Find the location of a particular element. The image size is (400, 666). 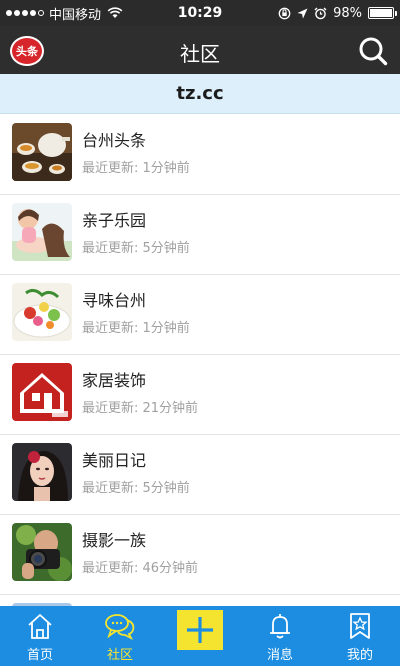

tab-post is located at coordinates (200, 636).